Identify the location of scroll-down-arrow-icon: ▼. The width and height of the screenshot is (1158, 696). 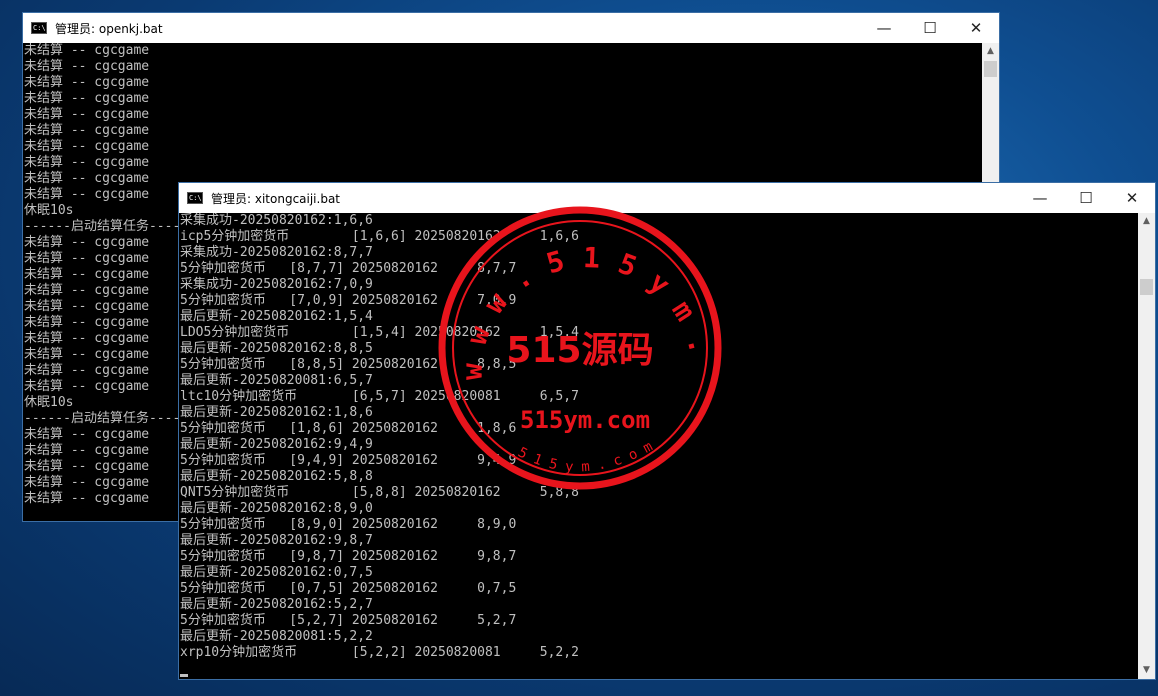
(1146, 670).